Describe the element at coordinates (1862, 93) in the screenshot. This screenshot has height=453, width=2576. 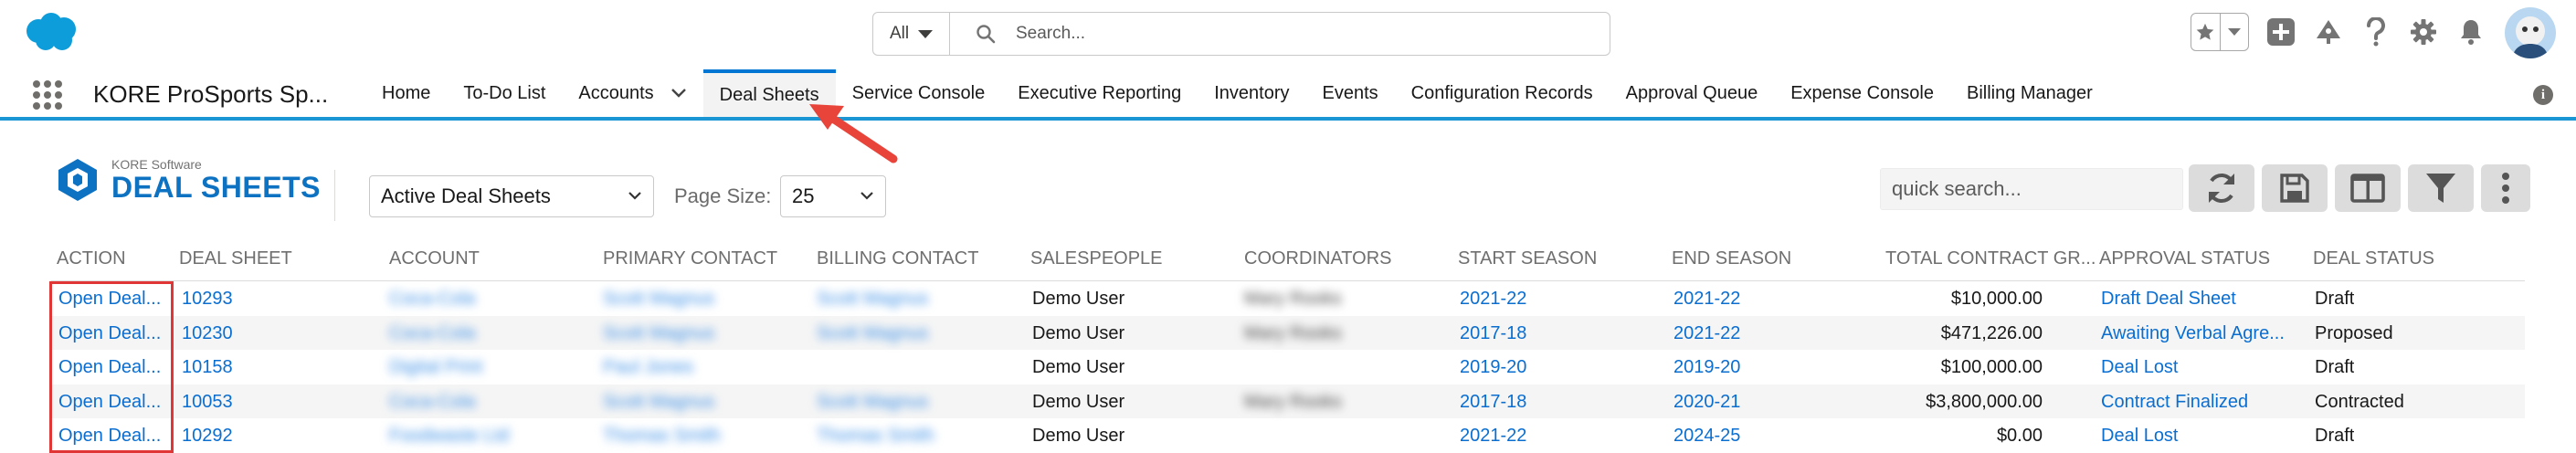
I see `nav-item-expense-console: Expense Console` at that location.